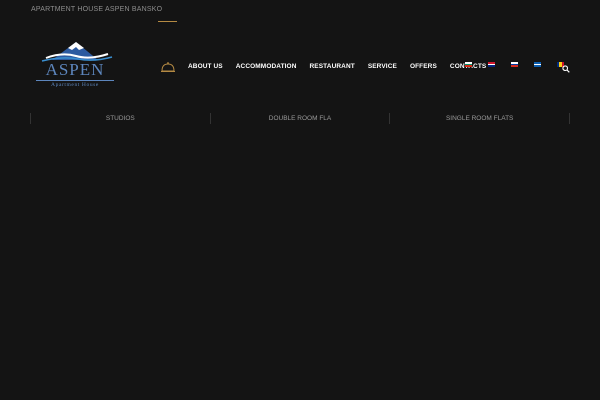  I want to click on mountain-icon, so click(77, 52).